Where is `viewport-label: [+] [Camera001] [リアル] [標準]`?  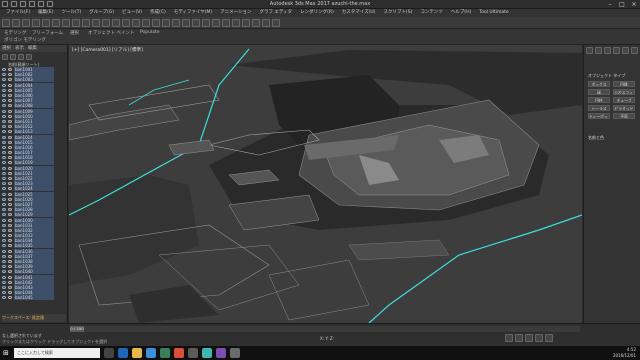
viewport-label: [+] [Camera001] [リアル] [標準] is located at coordinates (107, 50).